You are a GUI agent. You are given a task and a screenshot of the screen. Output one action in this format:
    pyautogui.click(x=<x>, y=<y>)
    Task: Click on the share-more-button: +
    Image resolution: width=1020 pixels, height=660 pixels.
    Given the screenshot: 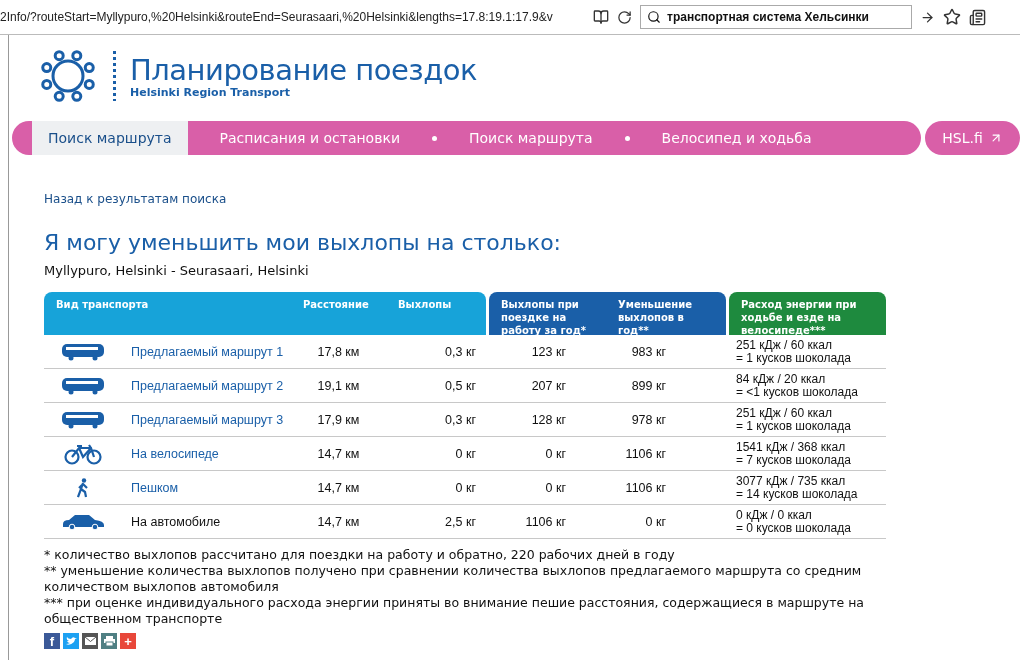 What is the action you would take?
    pyautogui.click(x=128, y=641)
    